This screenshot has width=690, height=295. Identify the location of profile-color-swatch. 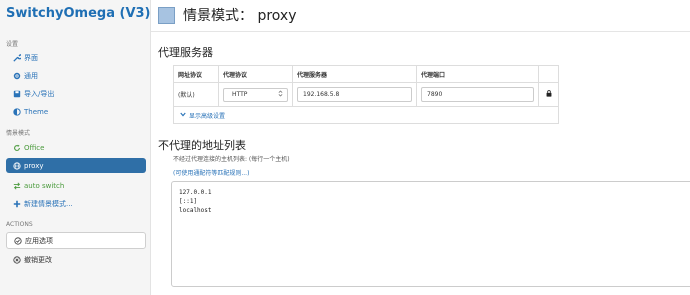
(166, 15).